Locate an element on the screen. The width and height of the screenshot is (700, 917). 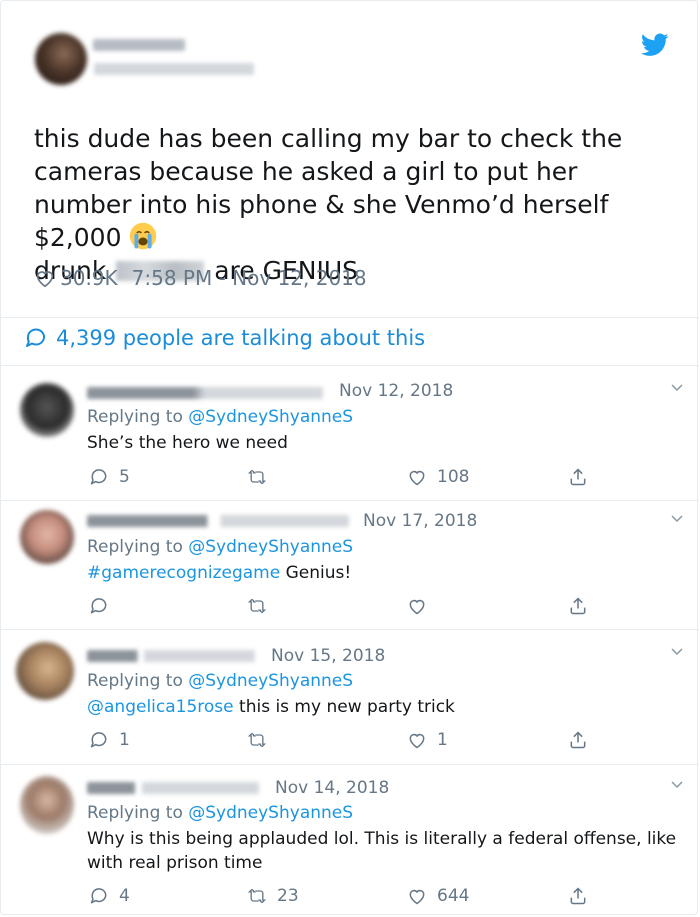
reply-date: Nov 12, 2018 is located at coordinates (396, 391).